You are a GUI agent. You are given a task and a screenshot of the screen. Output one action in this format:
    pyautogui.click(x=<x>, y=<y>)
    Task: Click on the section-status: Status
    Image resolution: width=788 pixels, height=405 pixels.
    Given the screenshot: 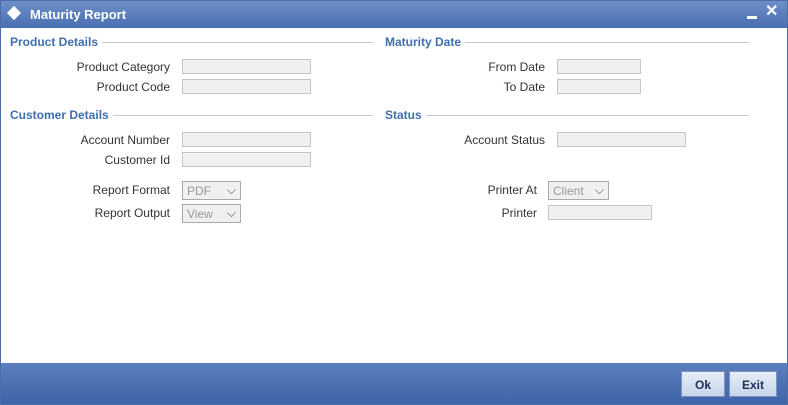 What is the action you would take?
    pyautogui.click(x=405, y=115)
    